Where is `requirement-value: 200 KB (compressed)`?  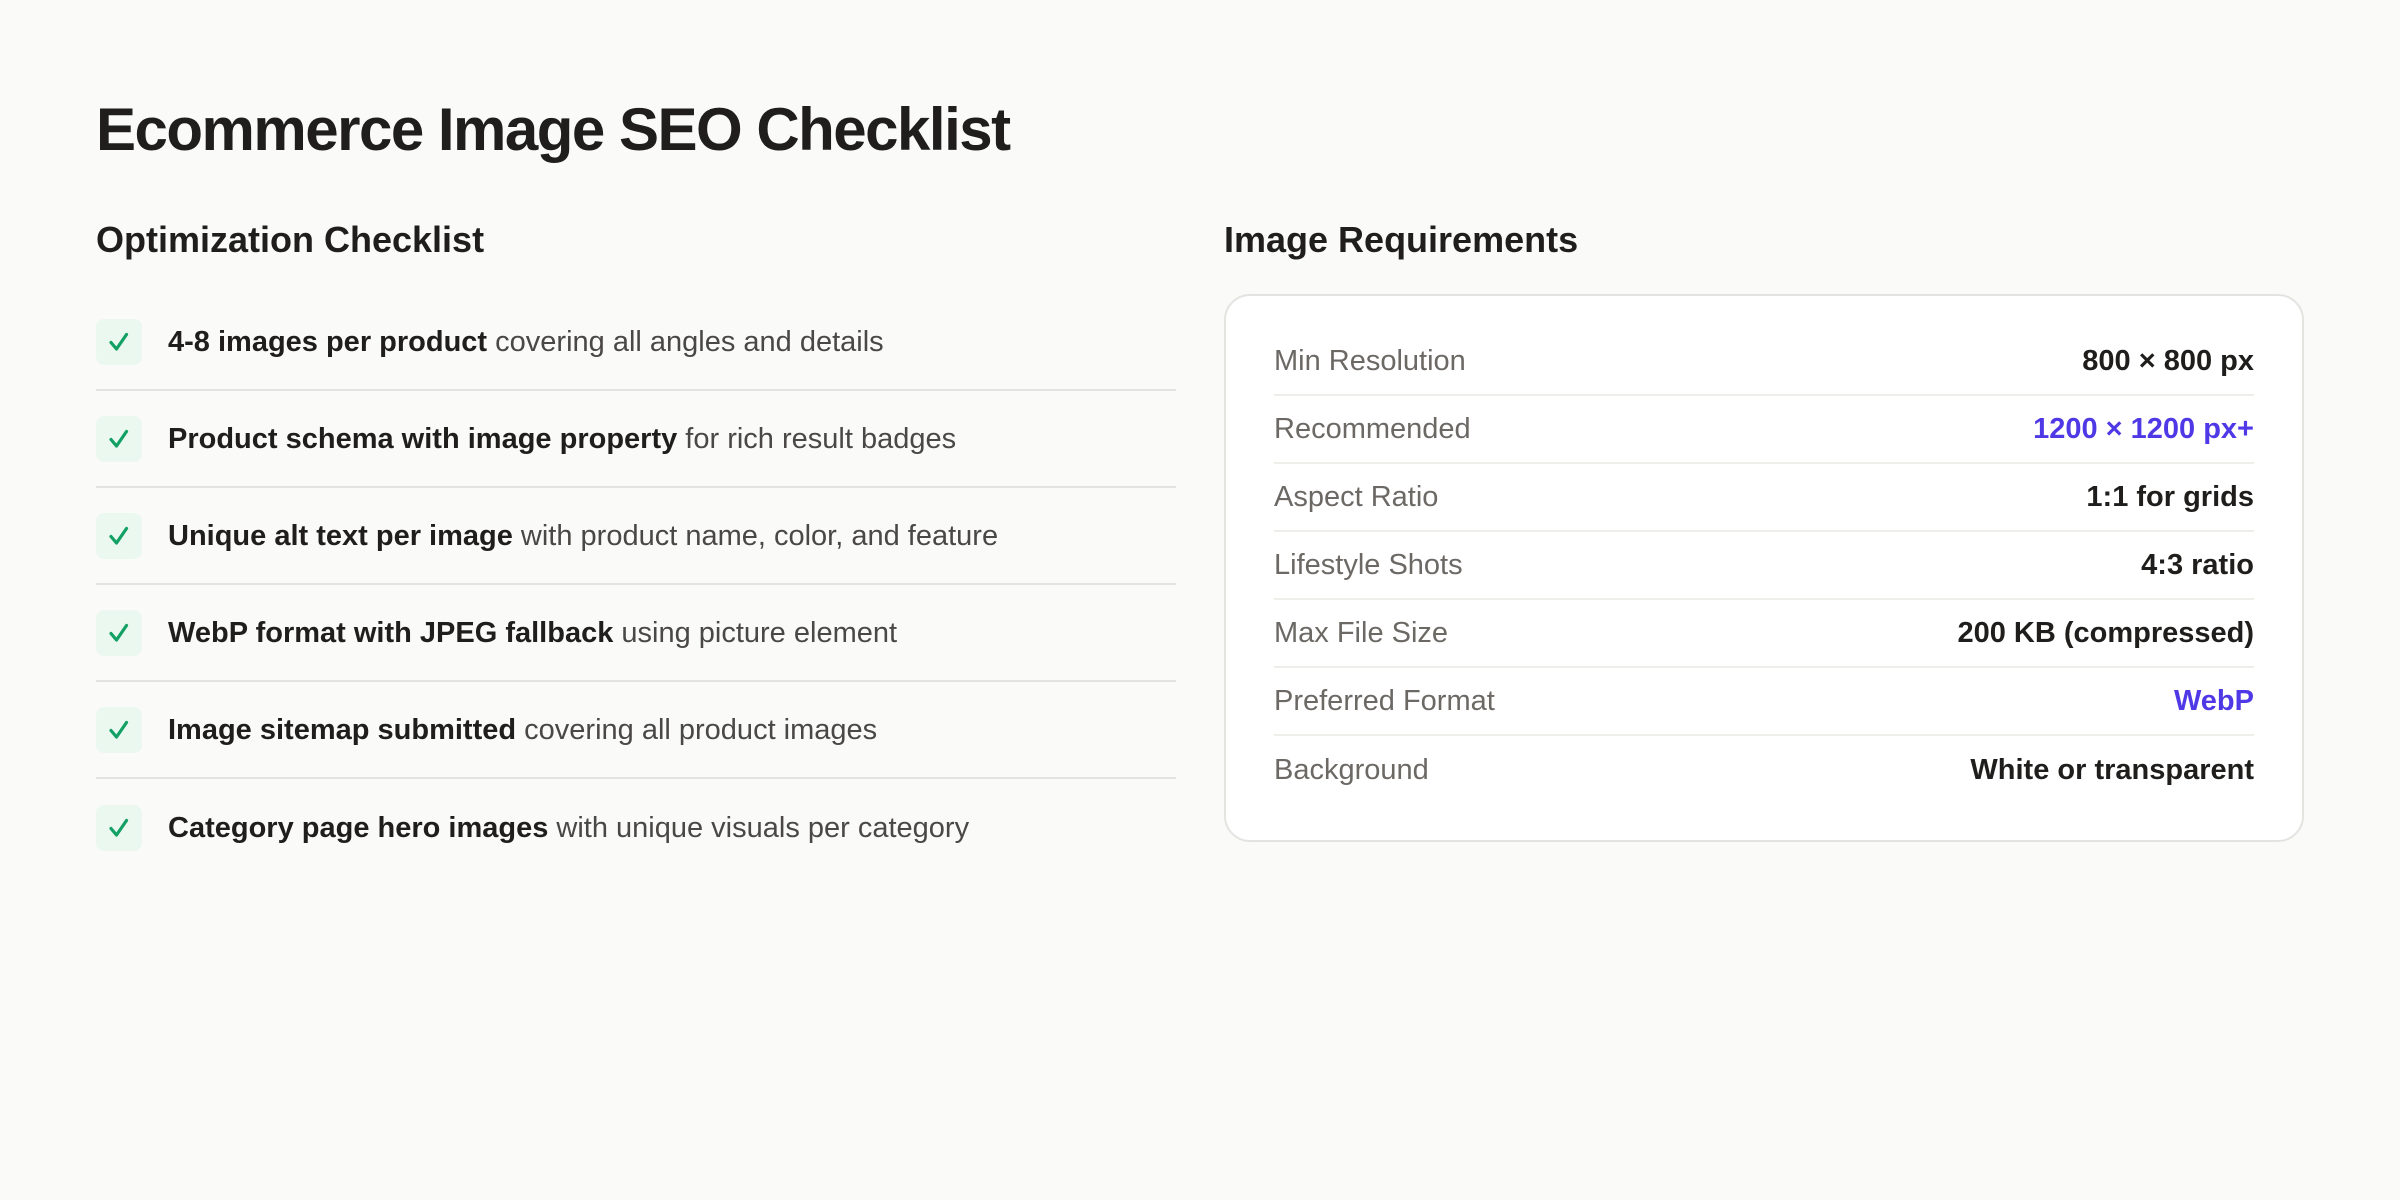
requirement-value: 200 KB (compressed) is located at coordinates (2105, 632).